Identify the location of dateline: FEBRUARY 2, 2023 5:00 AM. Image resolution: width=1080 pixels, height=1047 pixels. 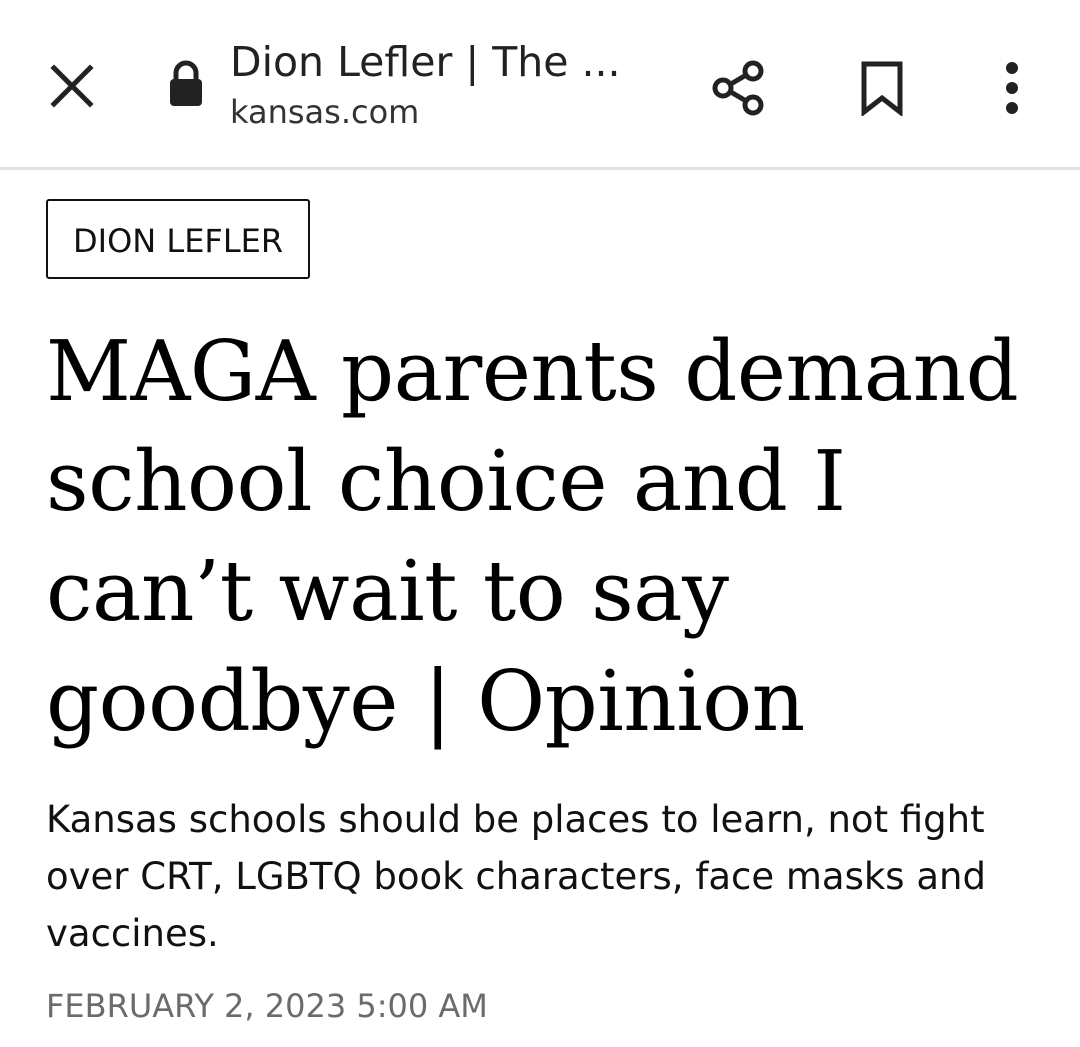
(267, 1006).